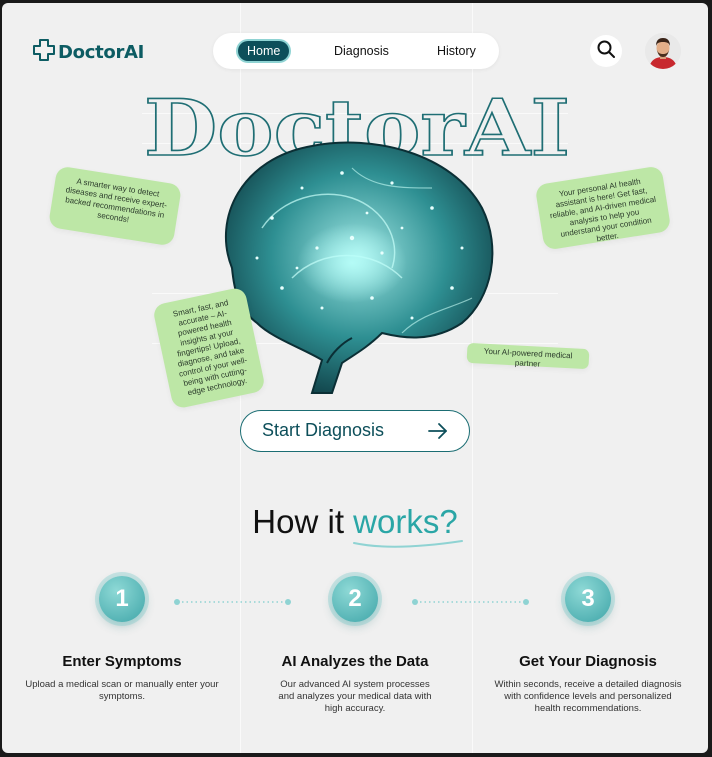 This screenshot has height=757, width=712. I want to click on user-avatar, so click(663, 51).